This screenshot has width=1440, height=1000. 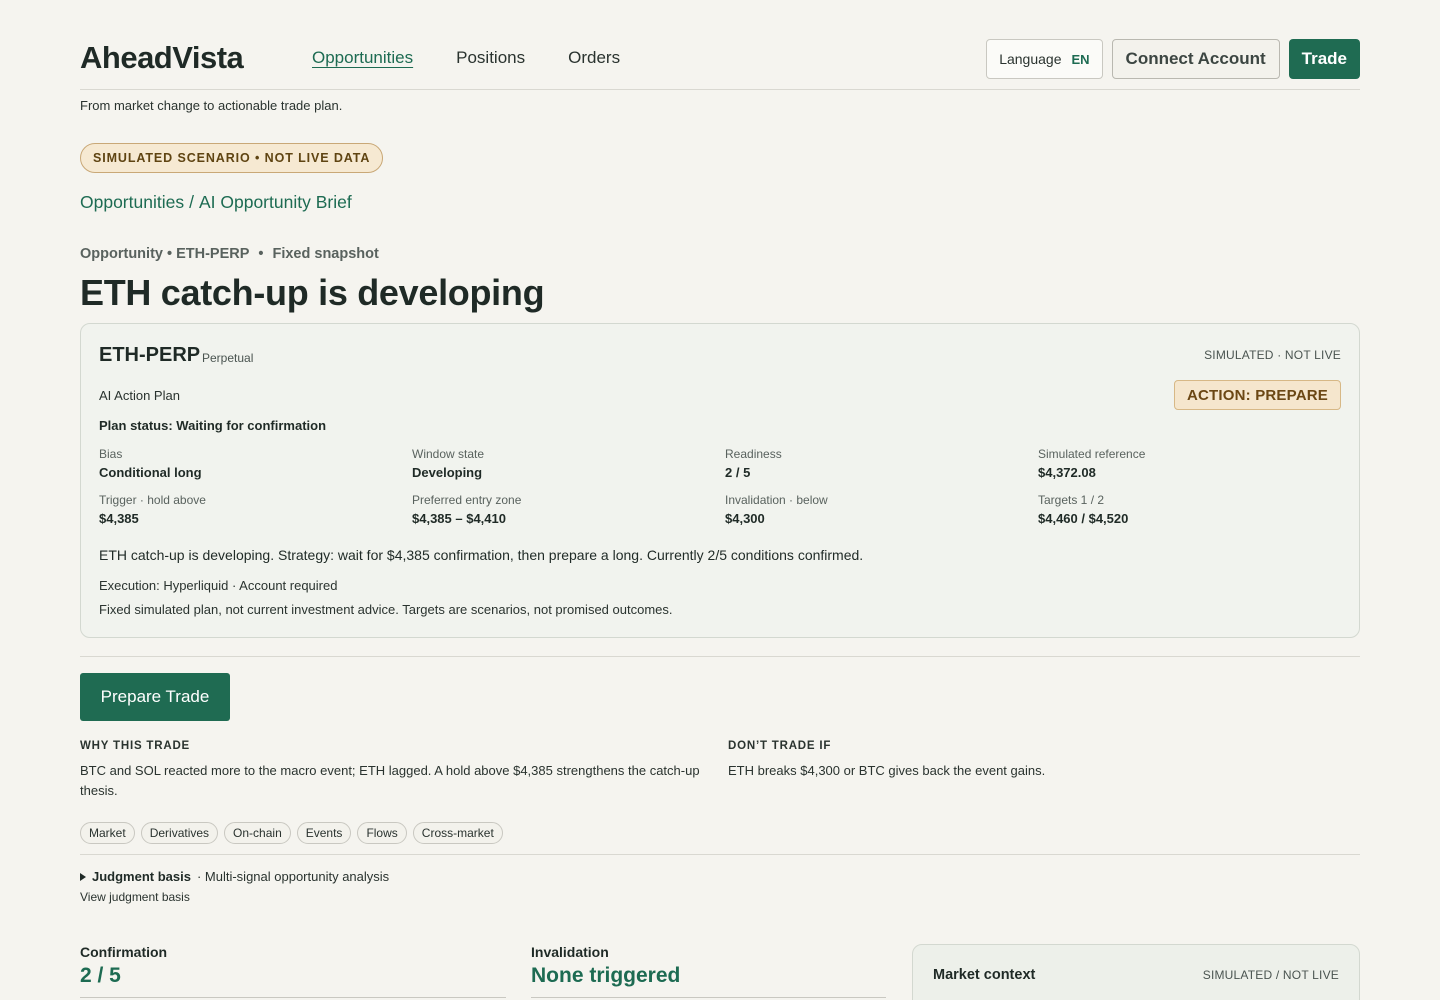 What do you see at coordinates (179, 833) in the screenshot?
I see `chip-derivatives: Derivatives` at bounding box center [179, 833].